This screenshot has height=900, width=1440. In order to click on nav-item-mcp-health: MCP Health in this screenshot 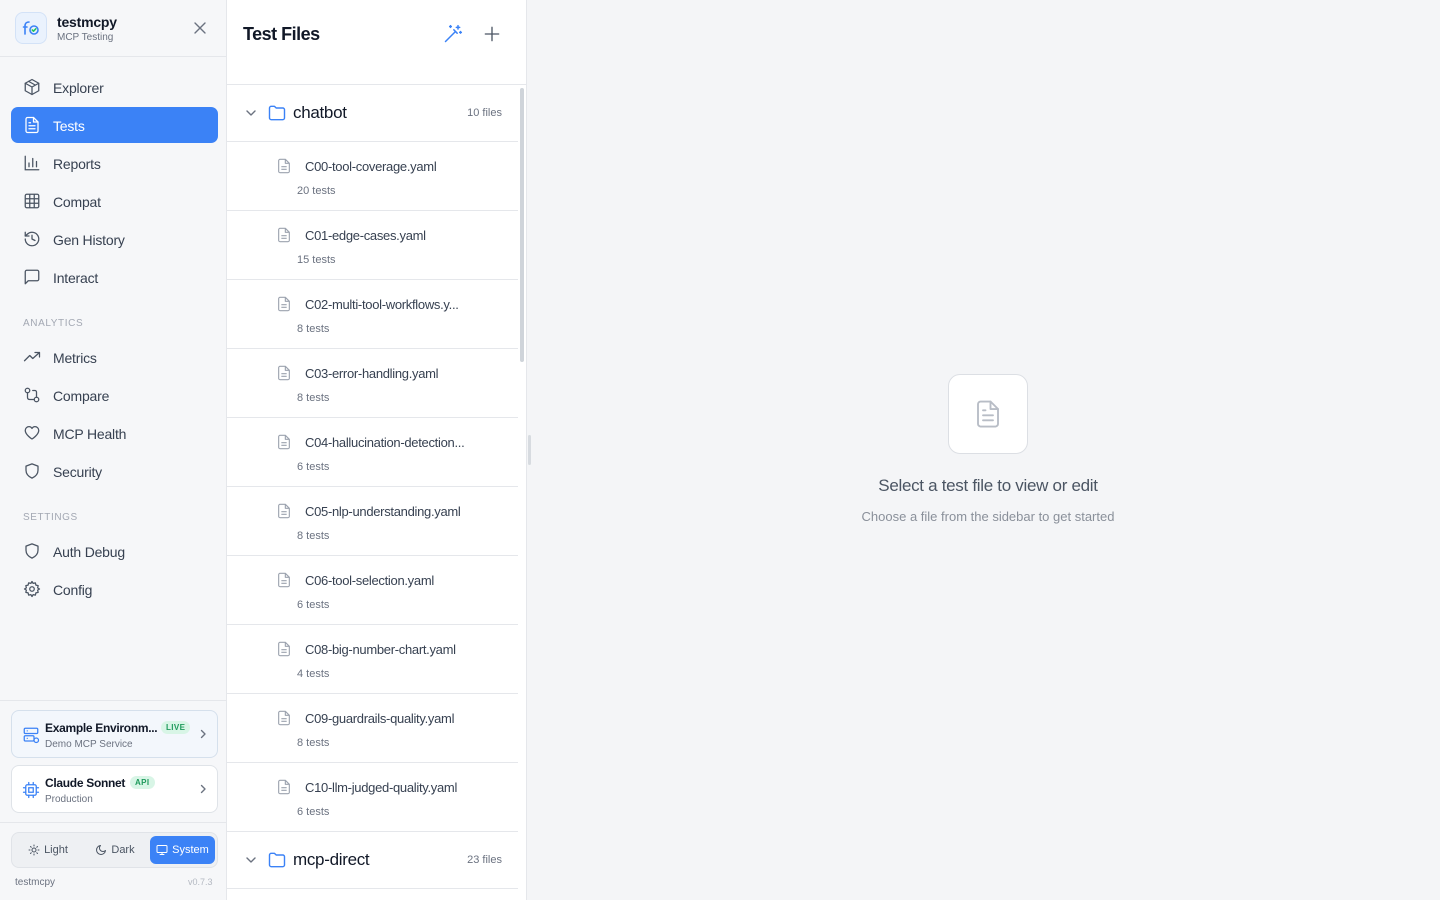, I will do `click(114, 433)`.